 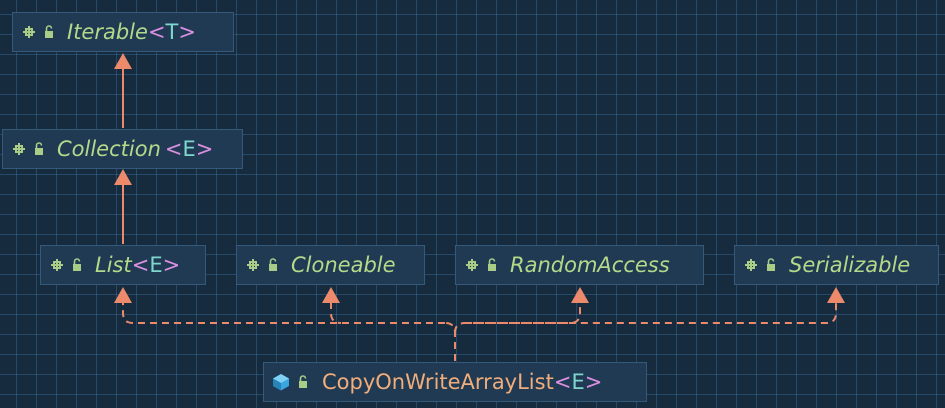 I want to click on node-random-access-name: RandomAccess, so click(x=590, y=265).